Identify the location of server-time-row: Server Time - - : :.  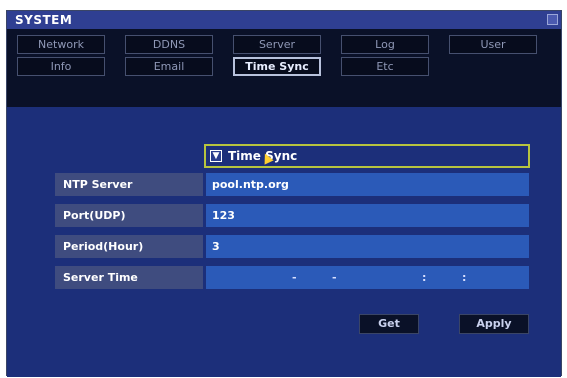
(292, 277).